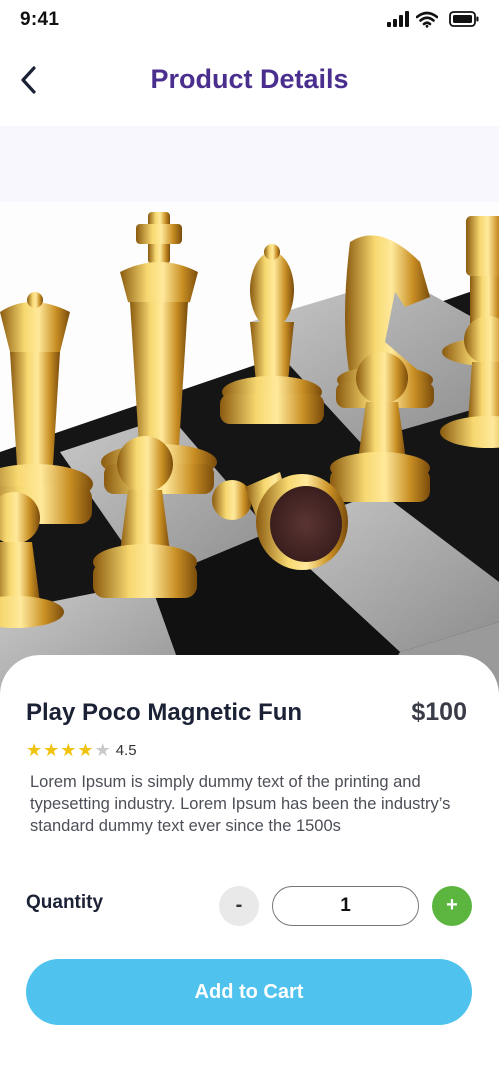  Describe the element at coordinates (249, 22) in the screenshot. I see `status-bar: 9:41` at that location.